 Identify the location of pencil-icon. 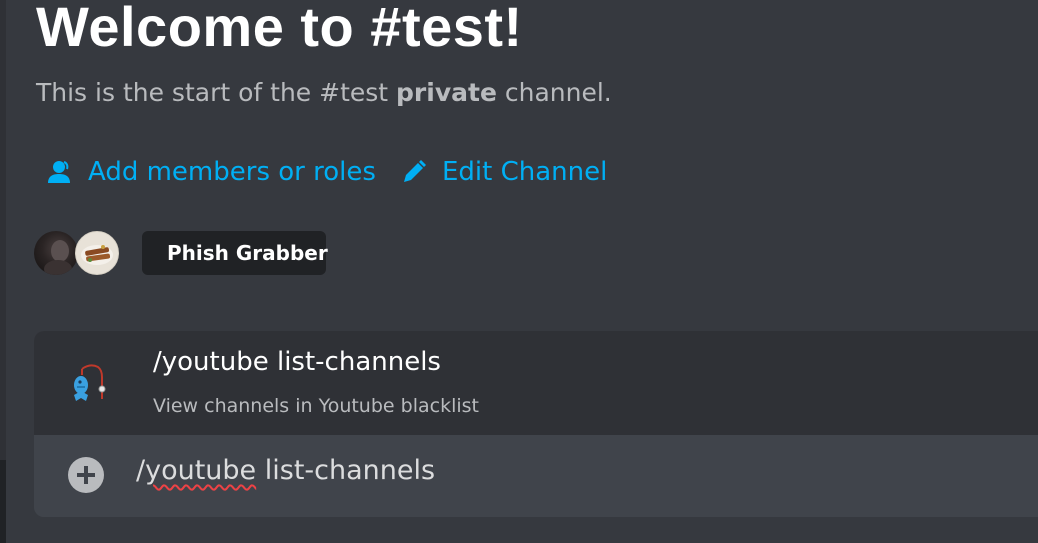
(414, 172).